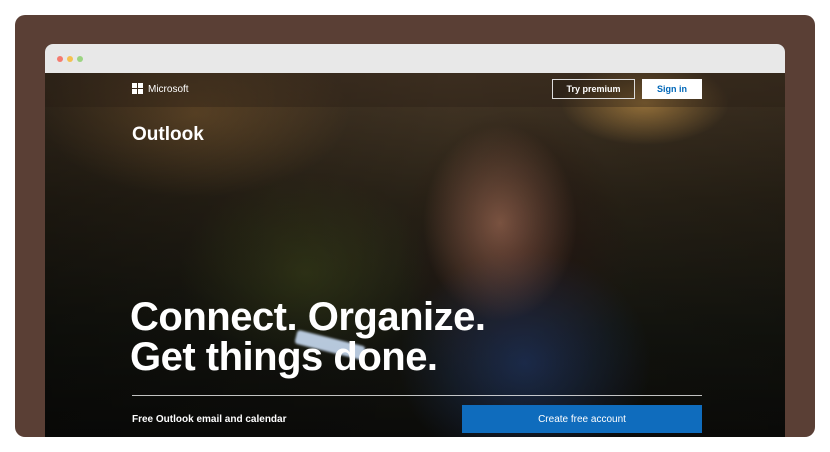  What do you see at coordinates (168, 134) in the screenshot?
I see `product-title: Outlook` at bounding box center [168, 134].